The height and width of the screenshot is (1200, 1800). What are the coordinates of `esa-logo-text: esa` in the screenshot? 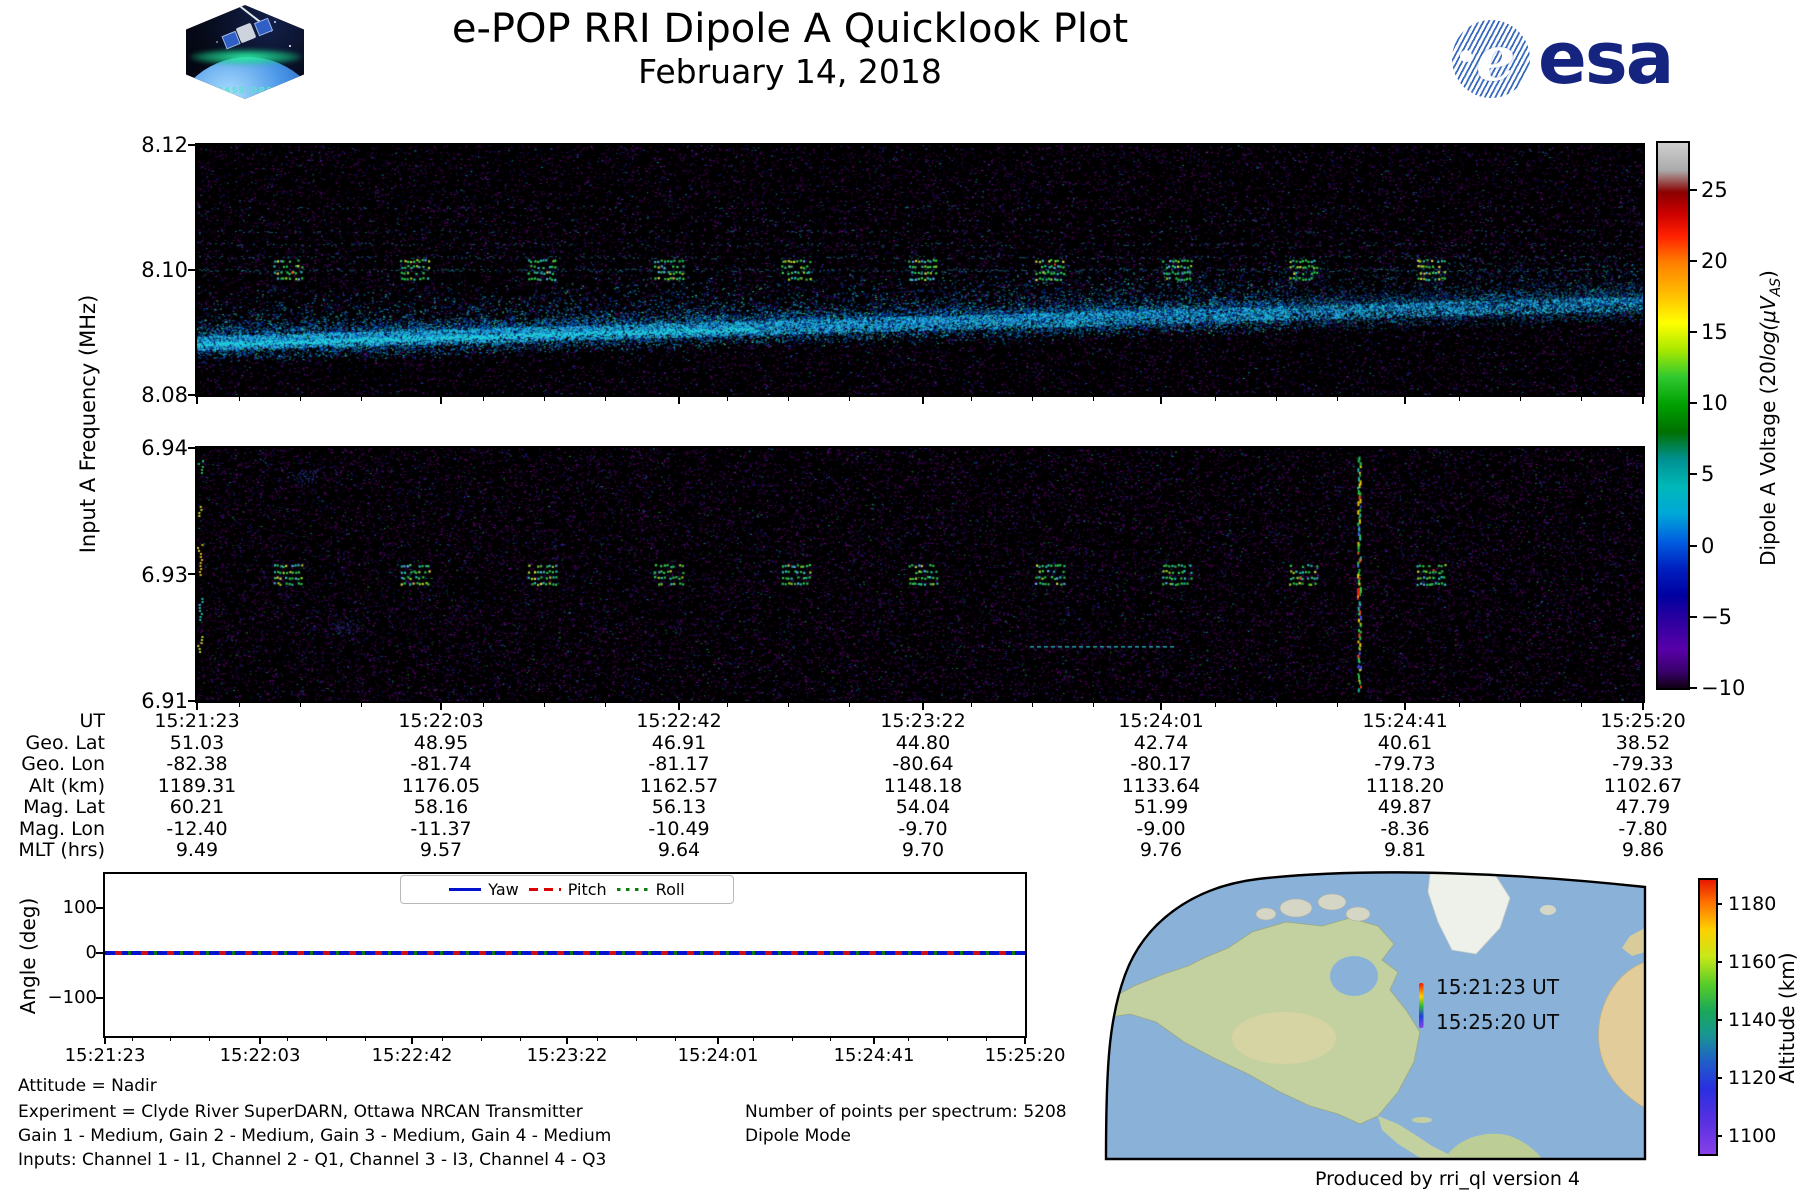 It's located at (1606, 58).